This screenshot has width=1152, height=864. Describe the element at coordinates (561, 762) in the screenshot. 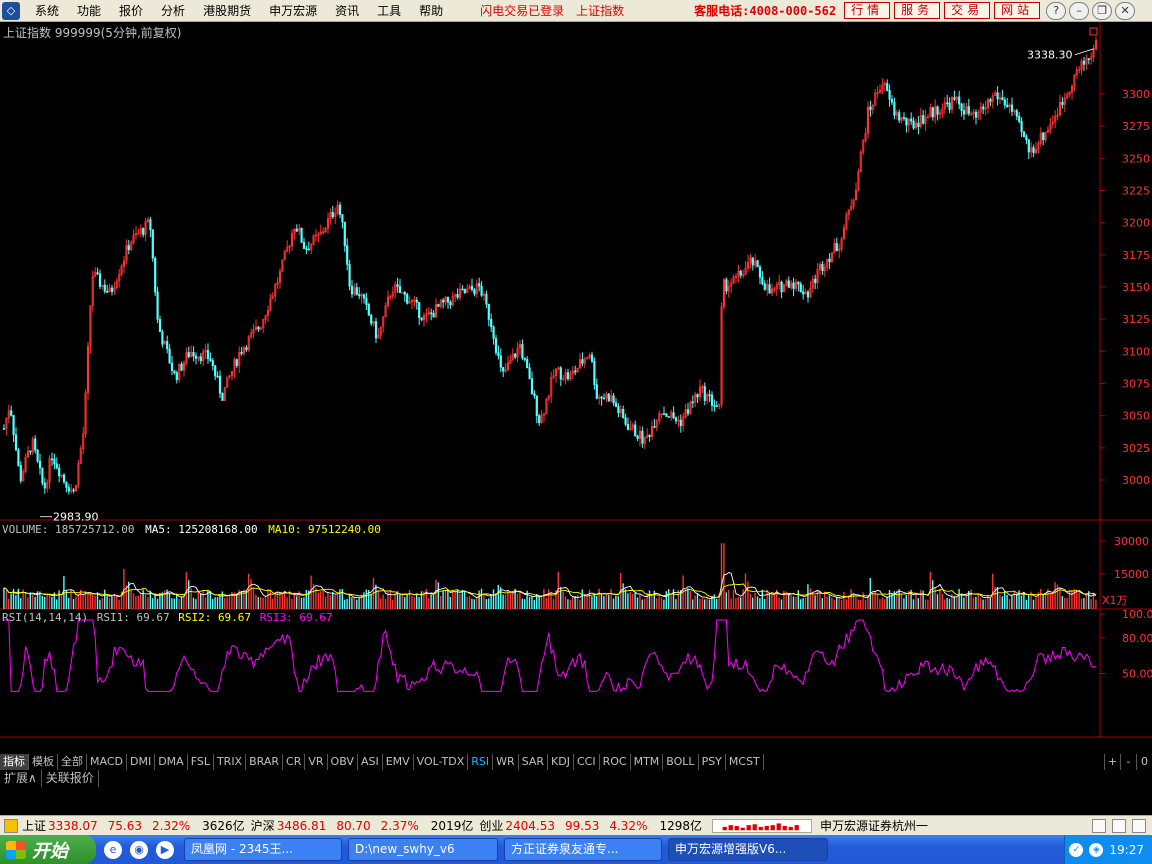

I see `indicator-tab: KDJ` at that location.